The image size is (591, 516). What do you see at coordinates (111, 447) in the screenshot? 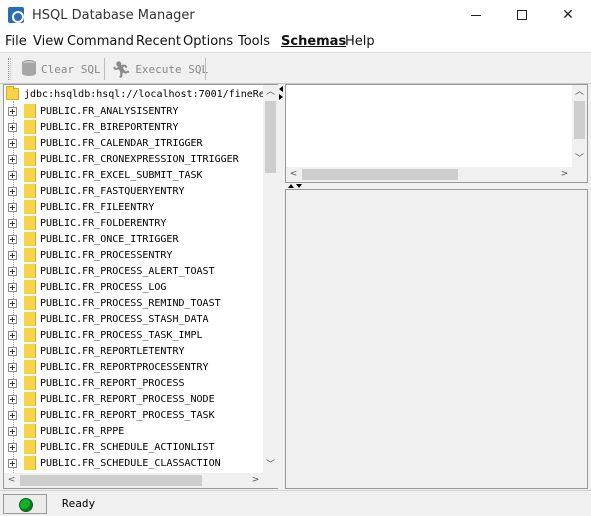
I see `tree-node: PUBLIC.FR_SCHEDULE_ACTIONLIST` at bounding box center [111, 447].